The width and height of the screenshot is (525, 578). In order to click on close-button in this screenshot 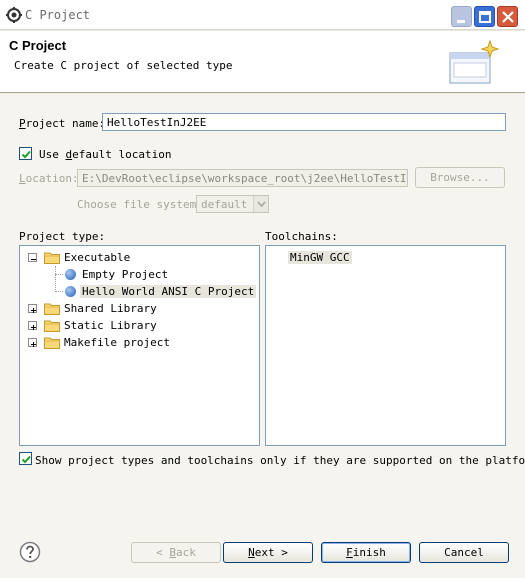, I will do `click(507, 16)`.